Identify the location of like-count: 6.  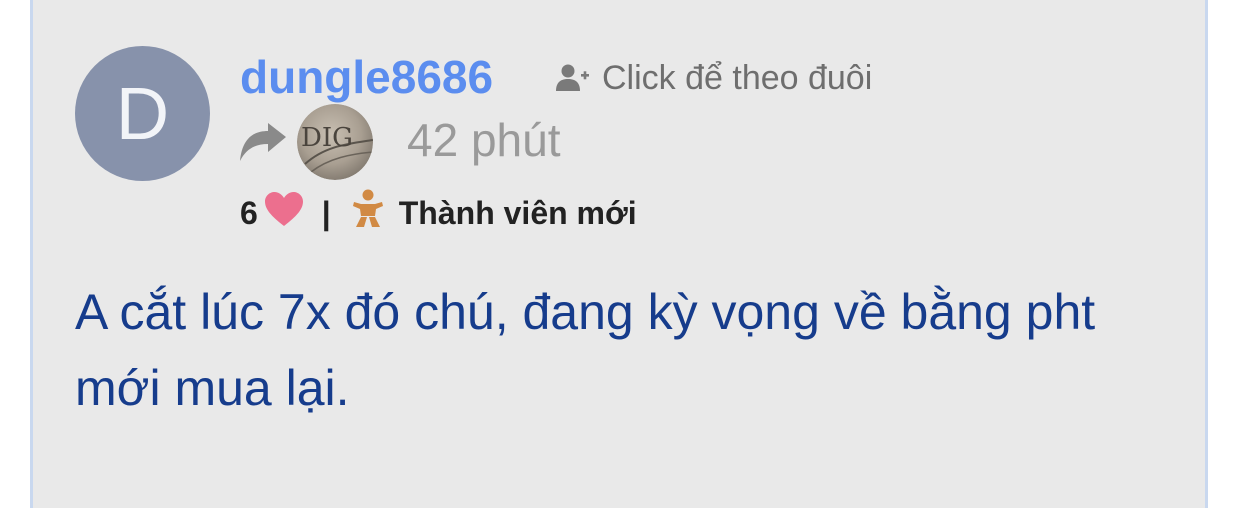
(249, 212).